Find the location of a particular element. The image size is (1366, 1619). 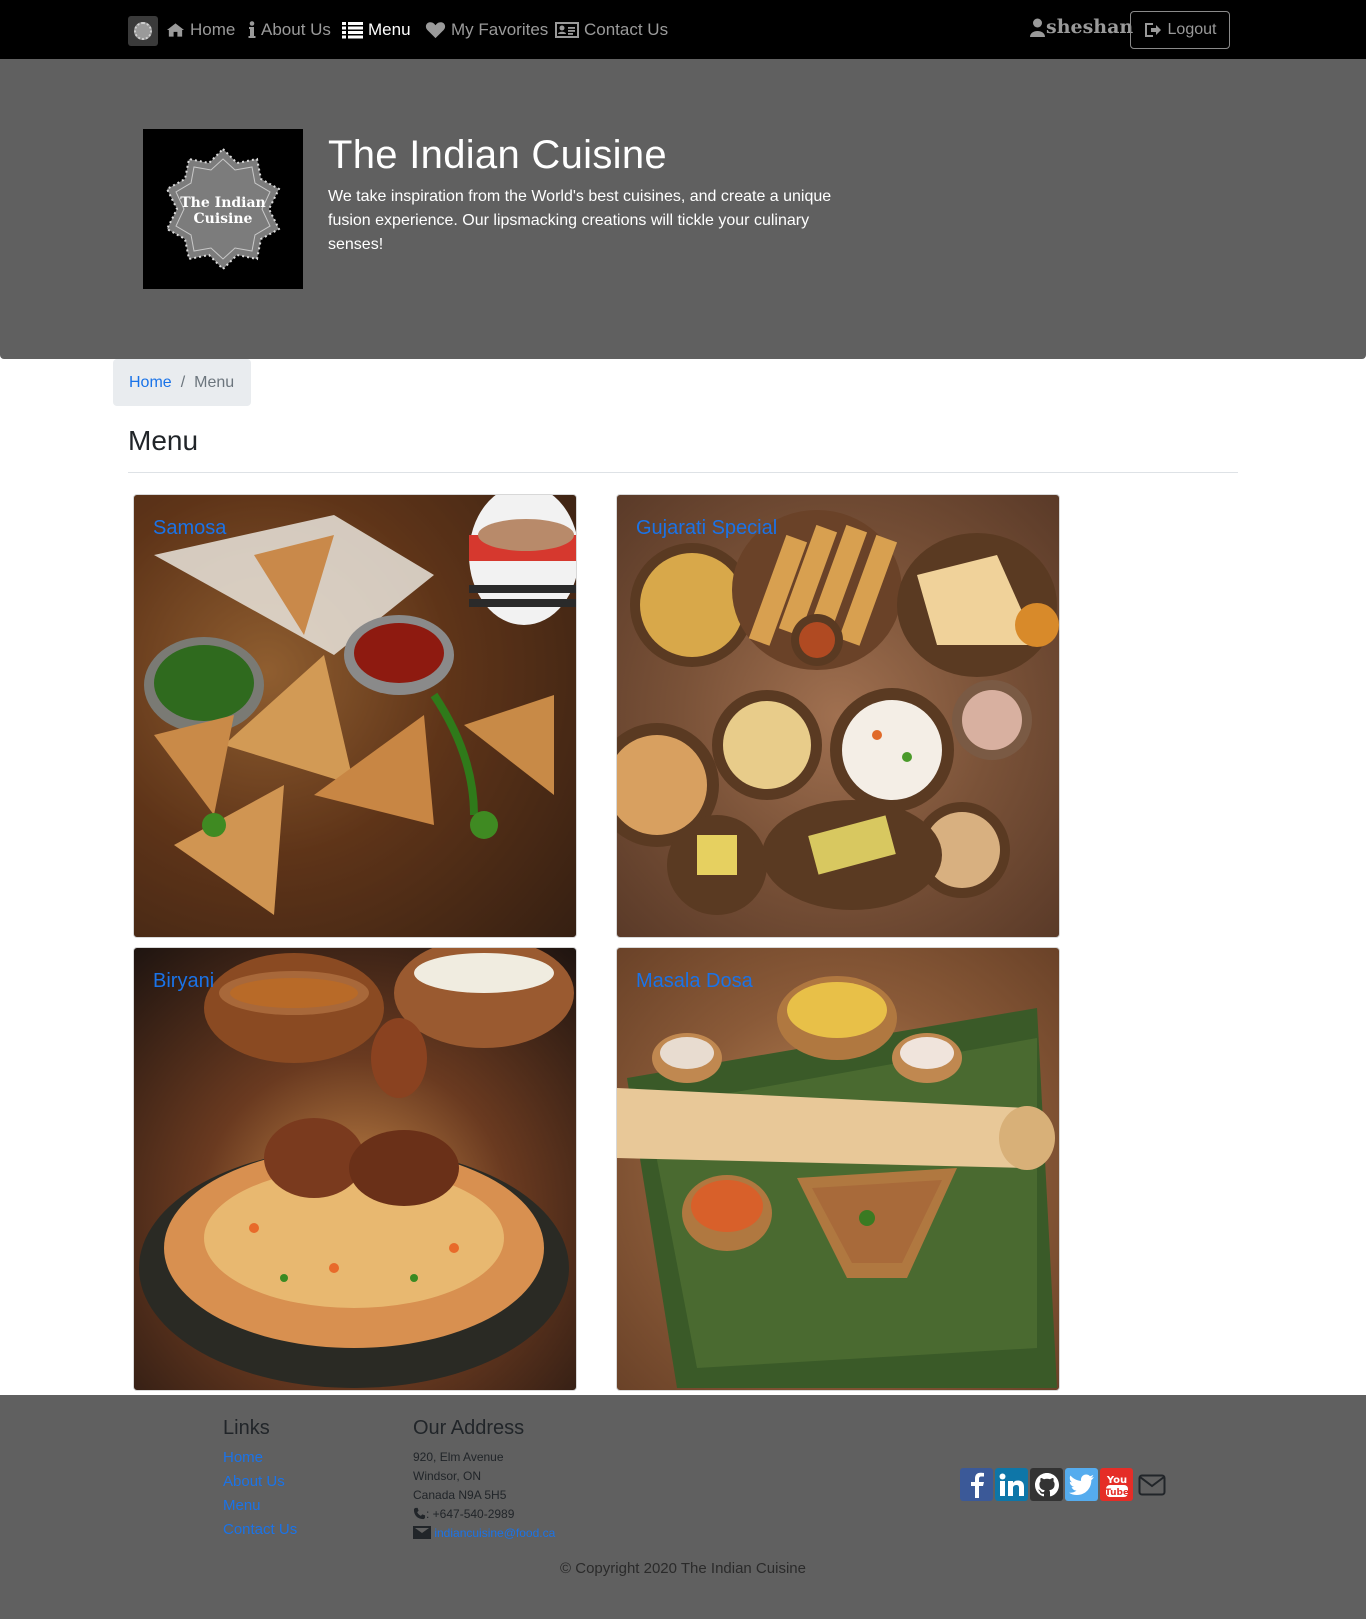

twitter-button is located at coordinates (1081, 1484).